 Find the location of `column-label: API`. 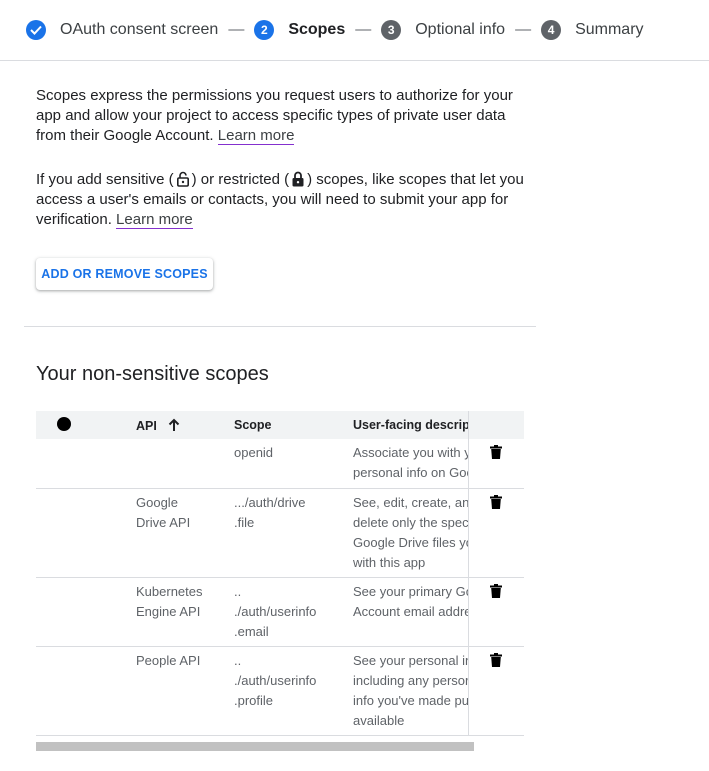

column-label: API is located at coordinates (146, 426).